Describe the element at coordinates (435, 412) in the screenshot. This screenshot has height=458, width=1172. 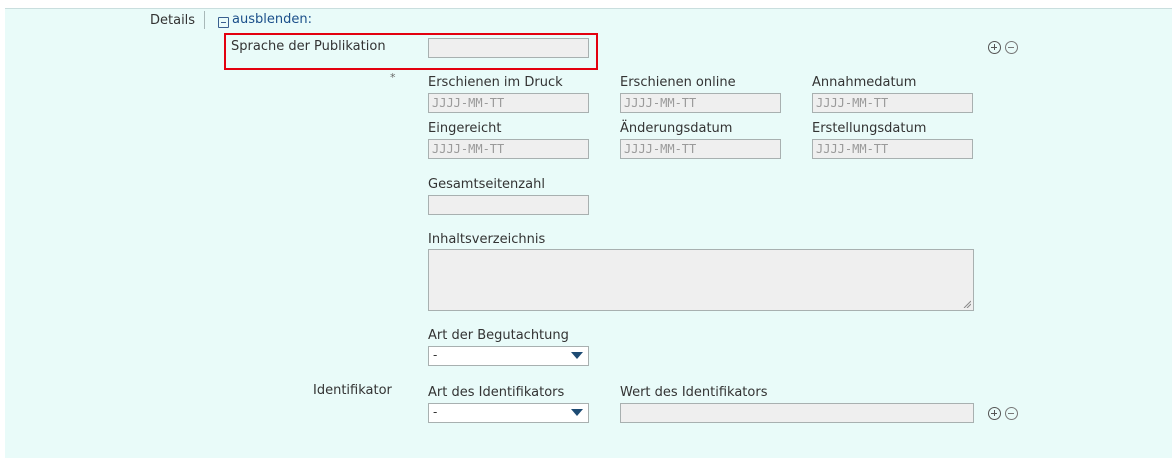
I see `identifier-type-value: -` at that location.